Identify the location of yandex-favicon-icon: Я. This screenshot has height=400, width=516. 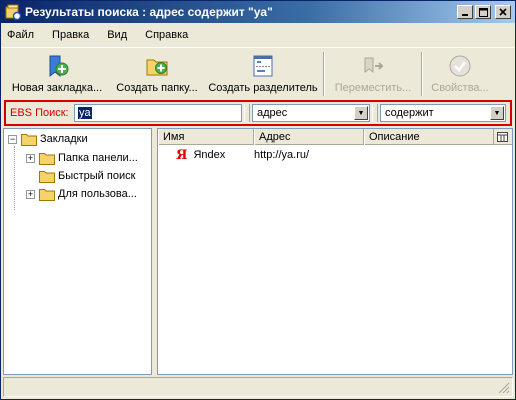
(182, 155).